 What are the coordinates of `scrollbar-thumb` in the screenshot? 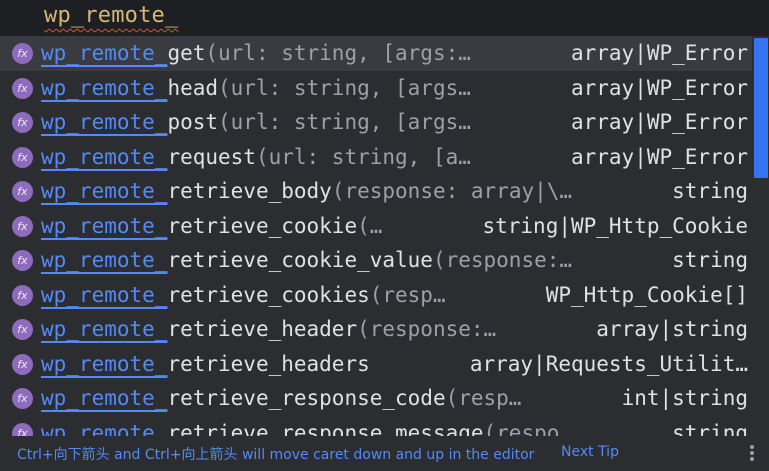 It's located at (761, 108).